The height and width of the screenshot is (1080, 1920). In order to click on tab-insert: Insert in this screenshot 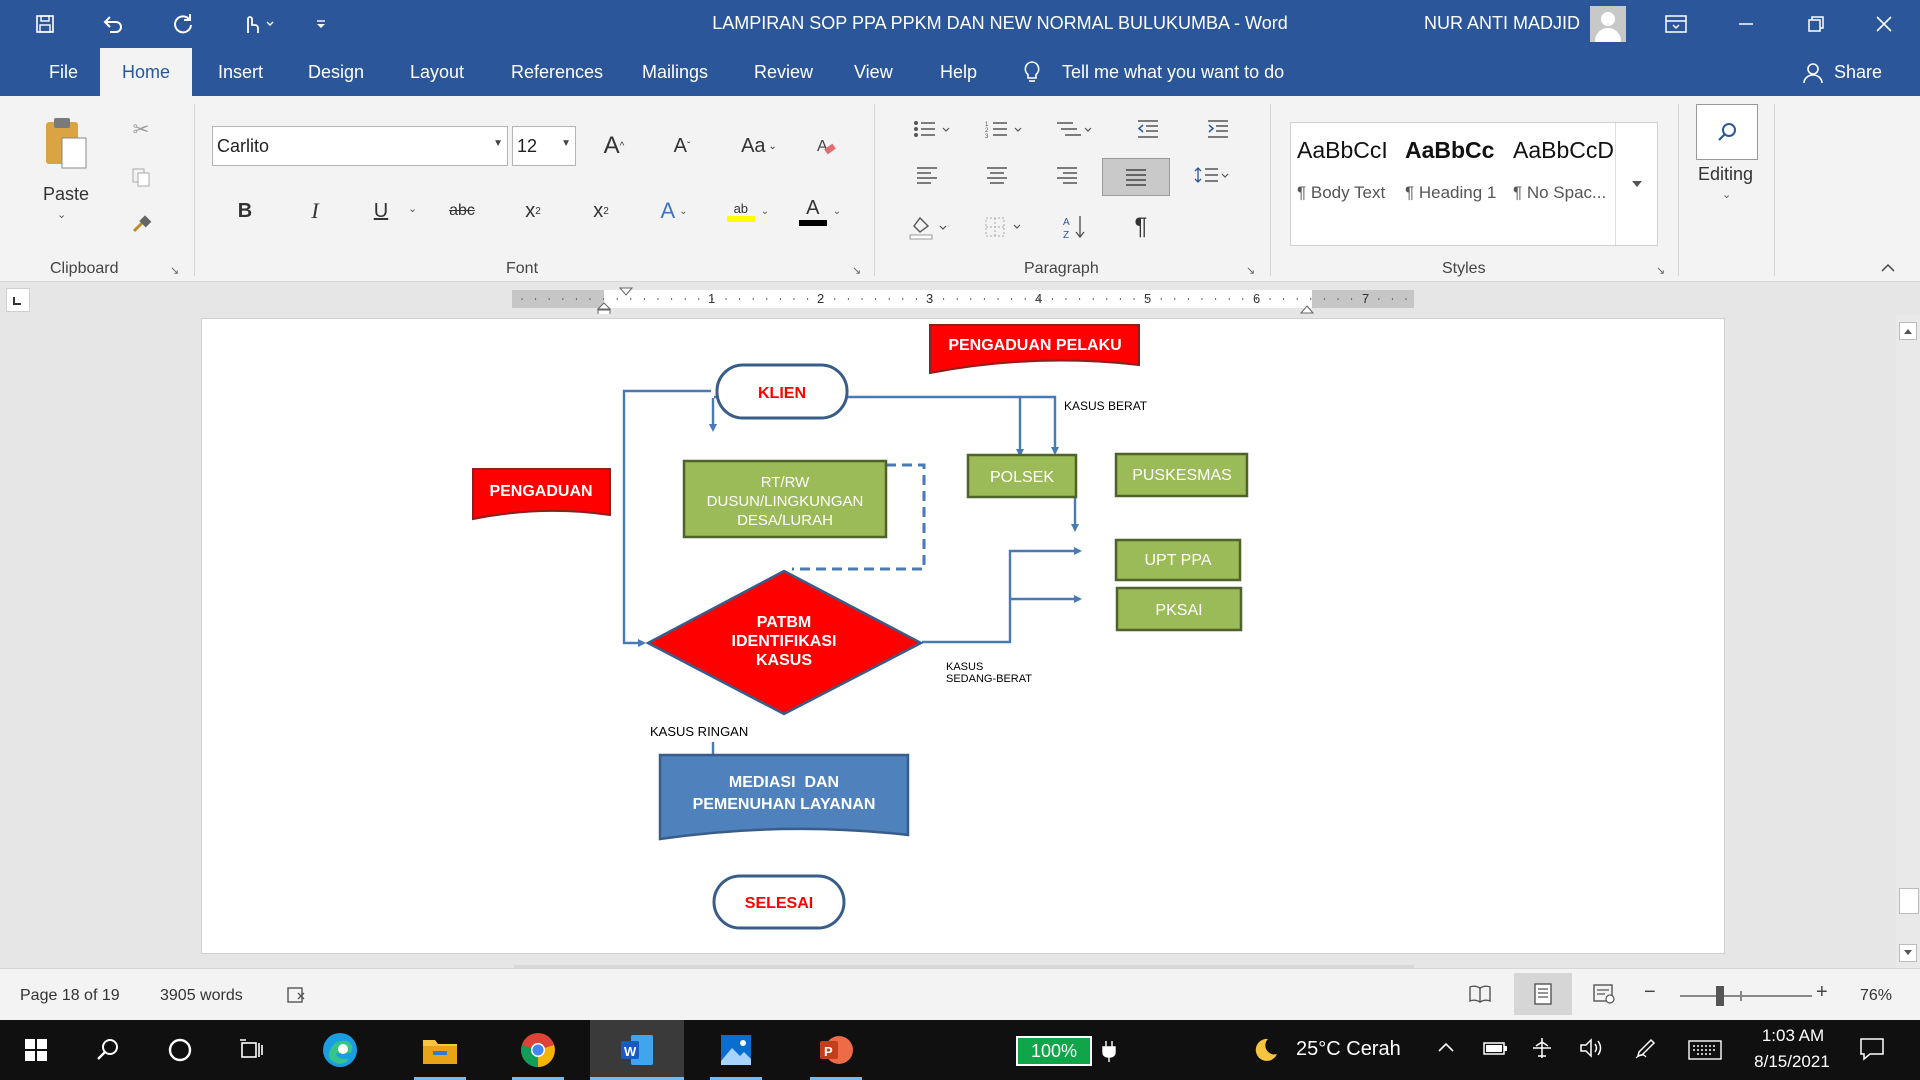, I will do `click(240, 72)`.